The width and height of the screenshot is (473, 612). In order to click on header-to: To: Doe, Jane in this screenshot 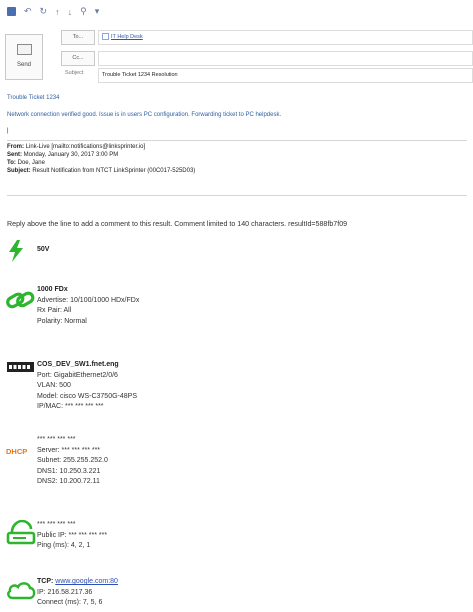, I will do `click(26, 163)`.